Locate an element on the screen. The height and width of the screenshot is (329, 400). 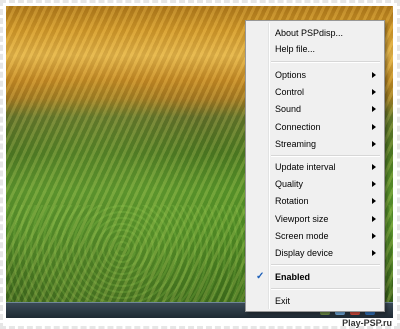
menu-item-screen-mode: Screen mode is located at coordinates (315, 236).